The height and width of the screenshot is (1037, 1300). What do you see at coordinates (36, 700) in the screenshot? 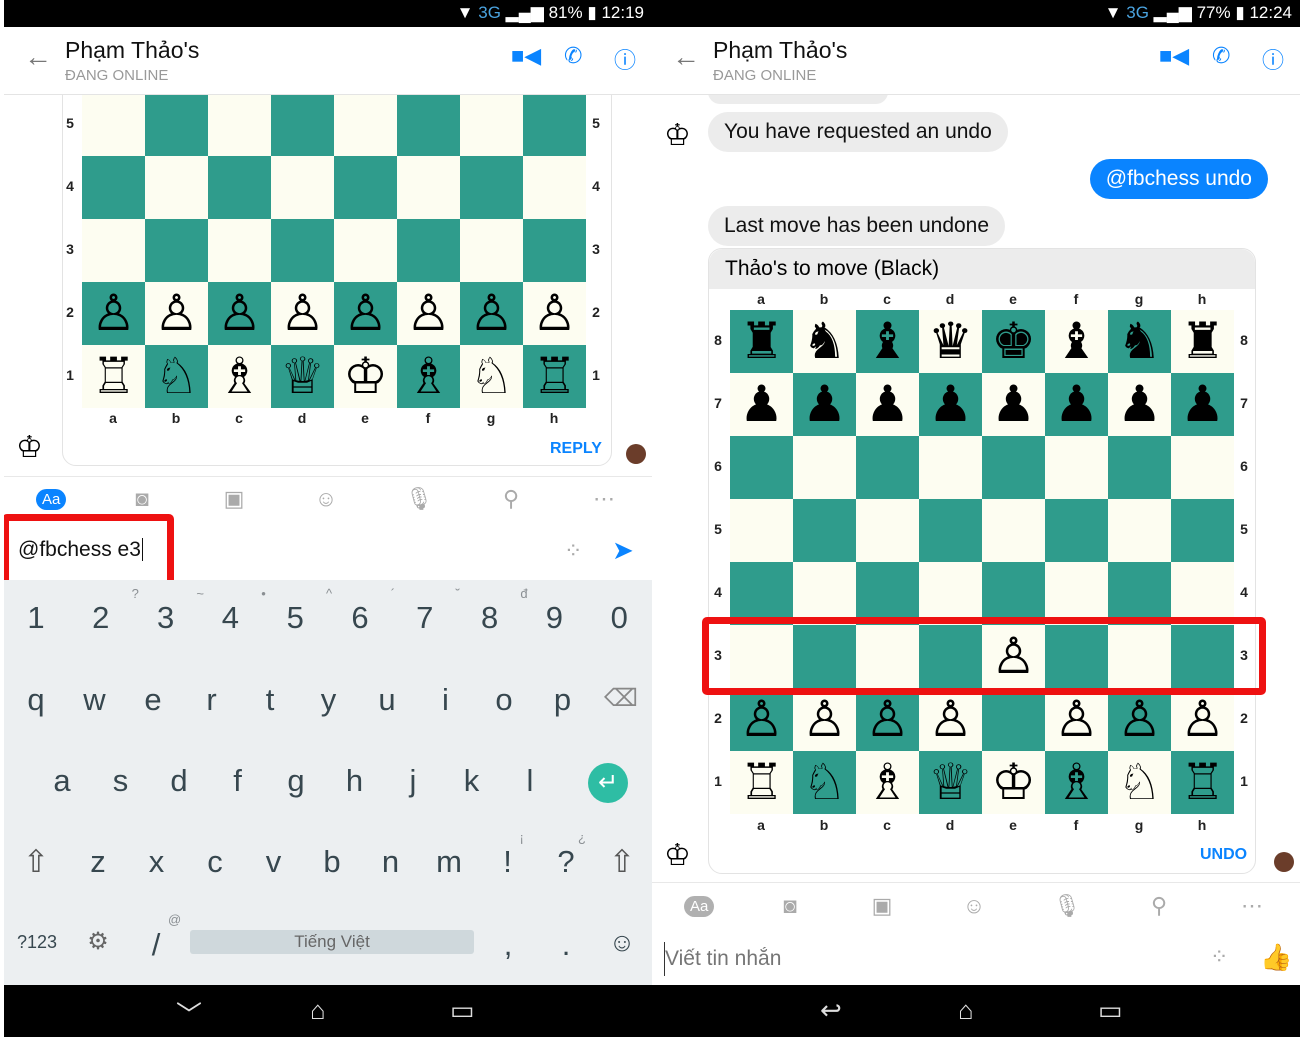
I see `key-q: q` at bounding box center [36, 700].